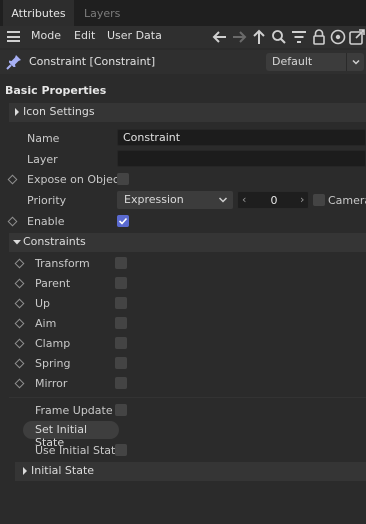 This screenshot has height=524, width=366. Describe the element at coordinates (347, 200) in the screenshot. I see `camera-label: Camera` at that location.